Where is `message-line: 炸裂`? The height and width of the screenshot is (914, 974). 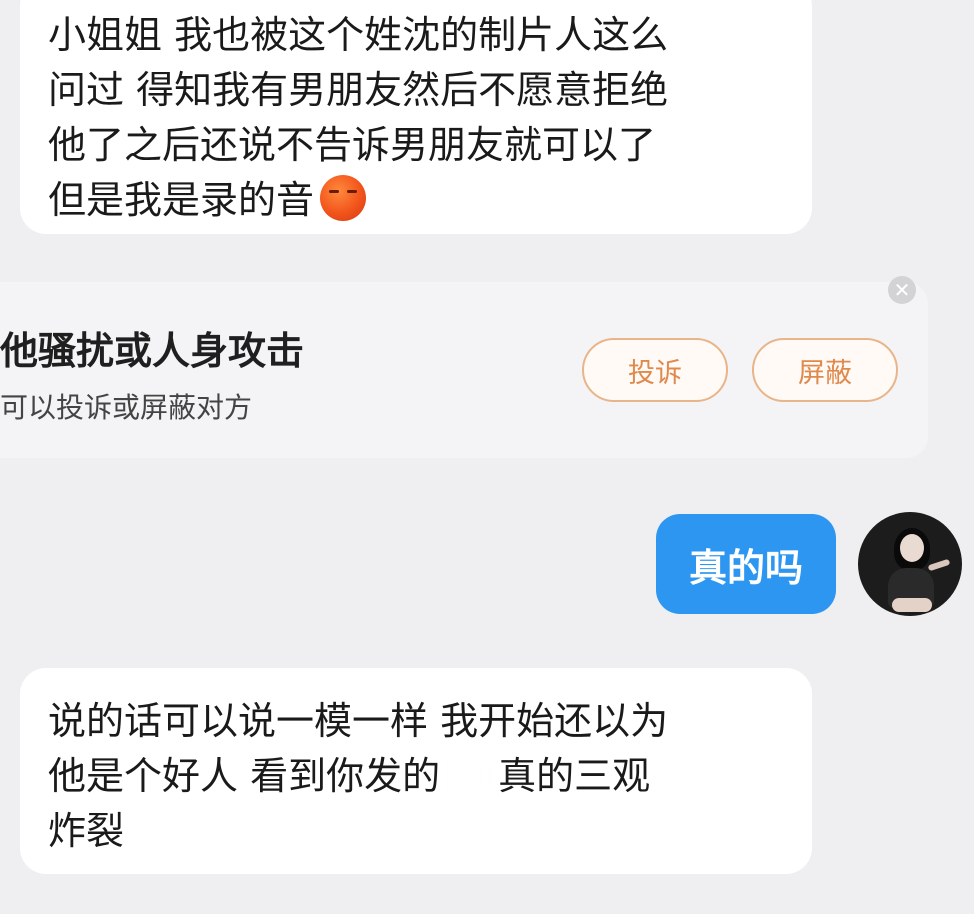 message-line: 炸裂 is located at coordinates (86, 831).